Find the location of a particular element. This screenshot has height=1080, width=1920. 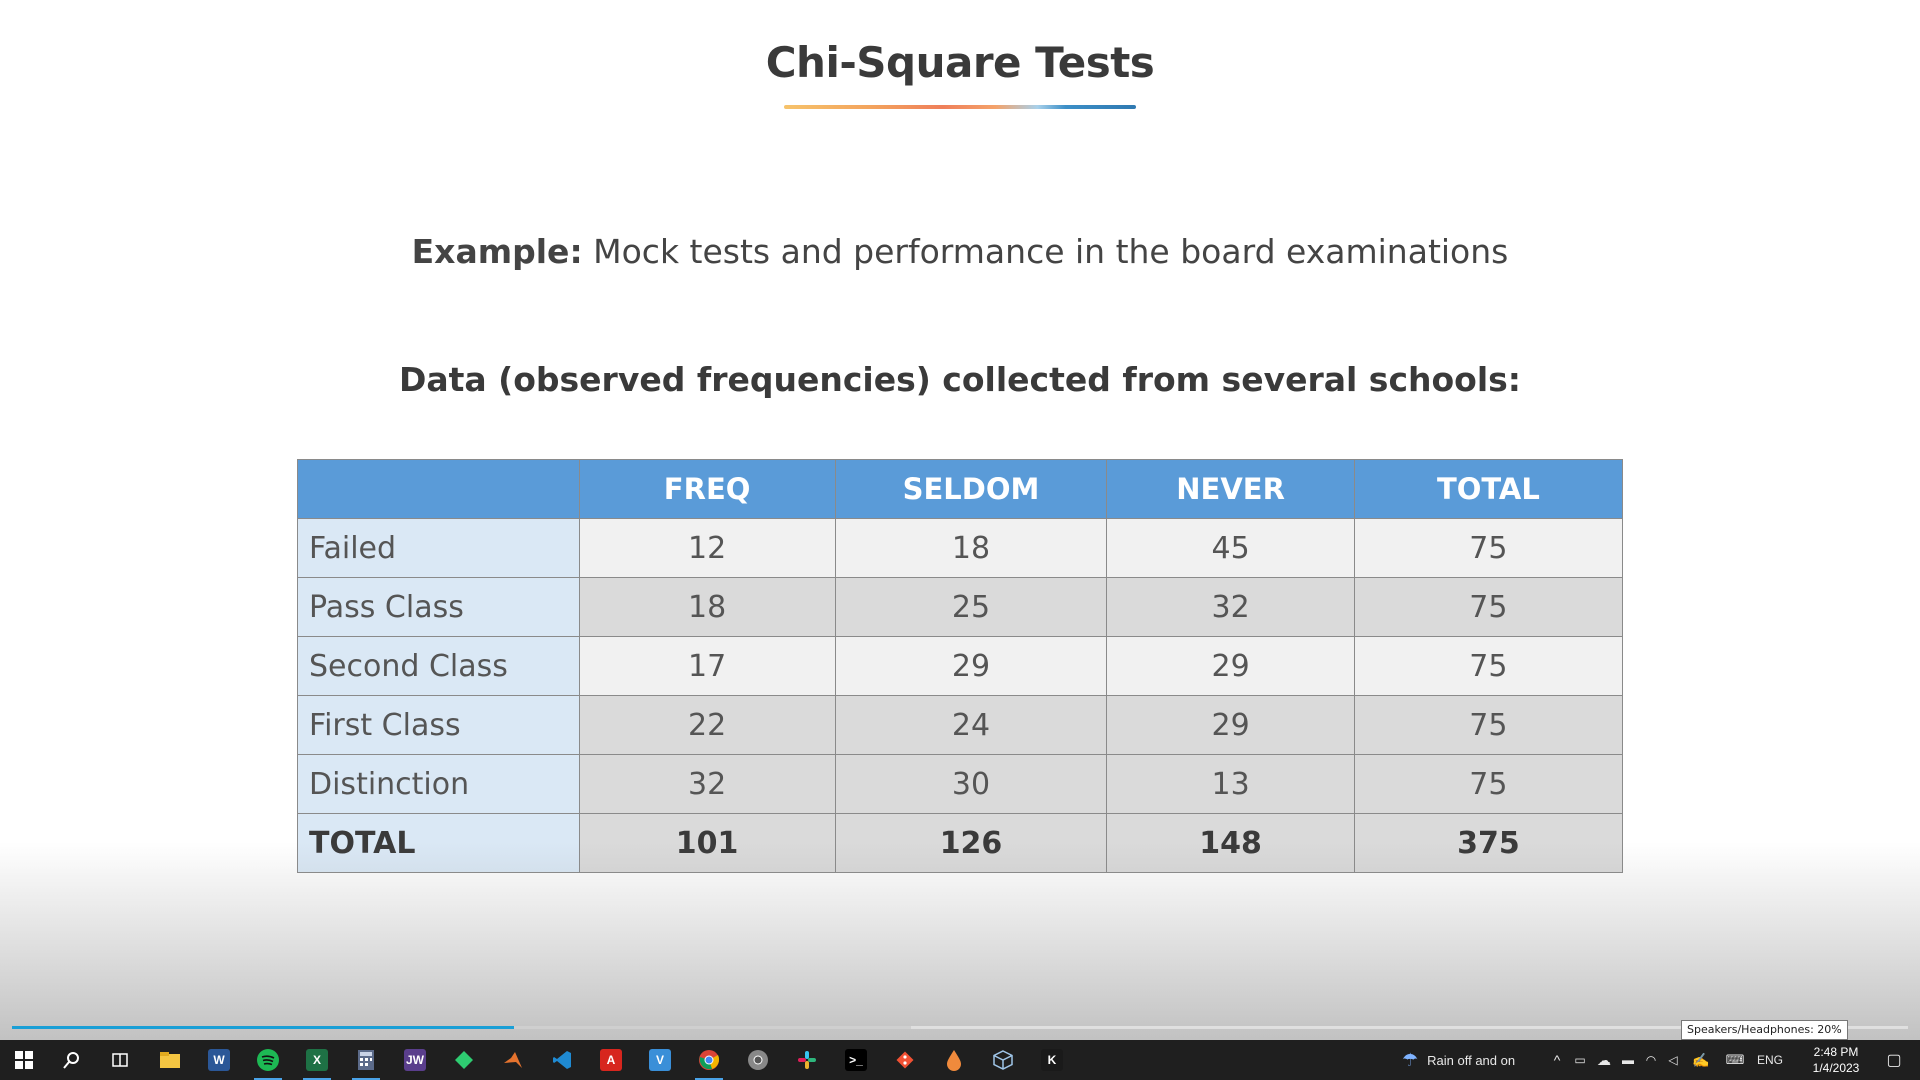

jw-app-icon: JW is located at coordinates (415, 1060).